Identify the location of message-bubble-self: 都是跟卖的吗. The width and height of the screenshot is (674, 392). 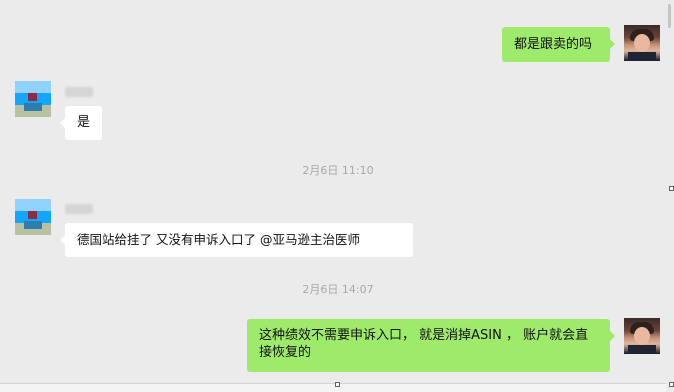
(558, 44).